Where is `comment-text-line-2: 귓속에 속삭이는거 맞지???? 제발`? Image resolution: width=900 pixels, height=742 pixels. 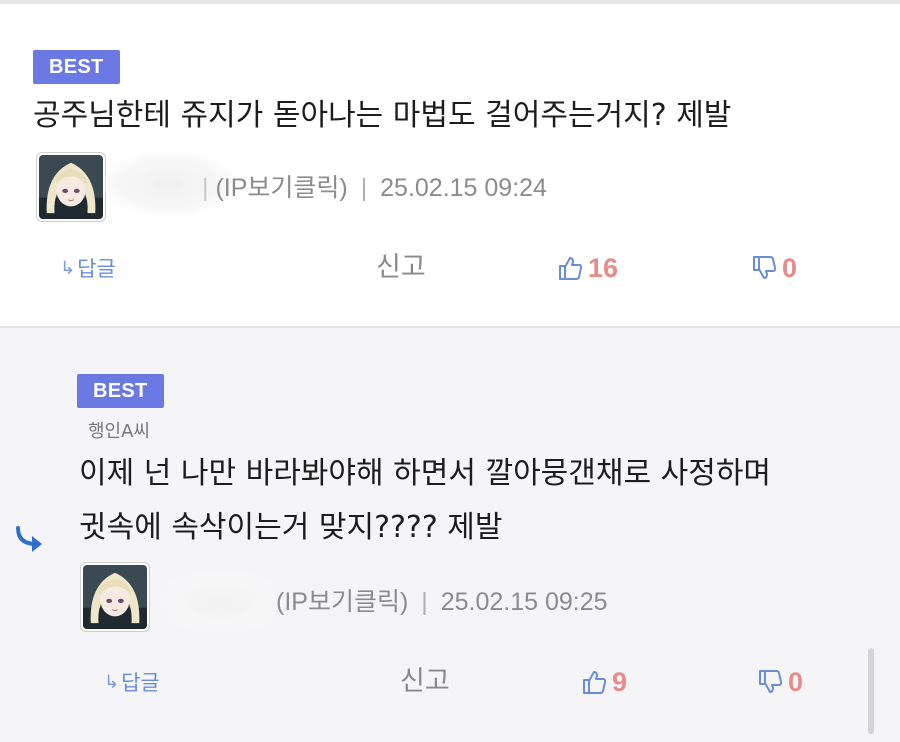
comment-text-line-2: 귓속에 속삭이는거 맞지???? 제발 is located at coordinates (291, 527).